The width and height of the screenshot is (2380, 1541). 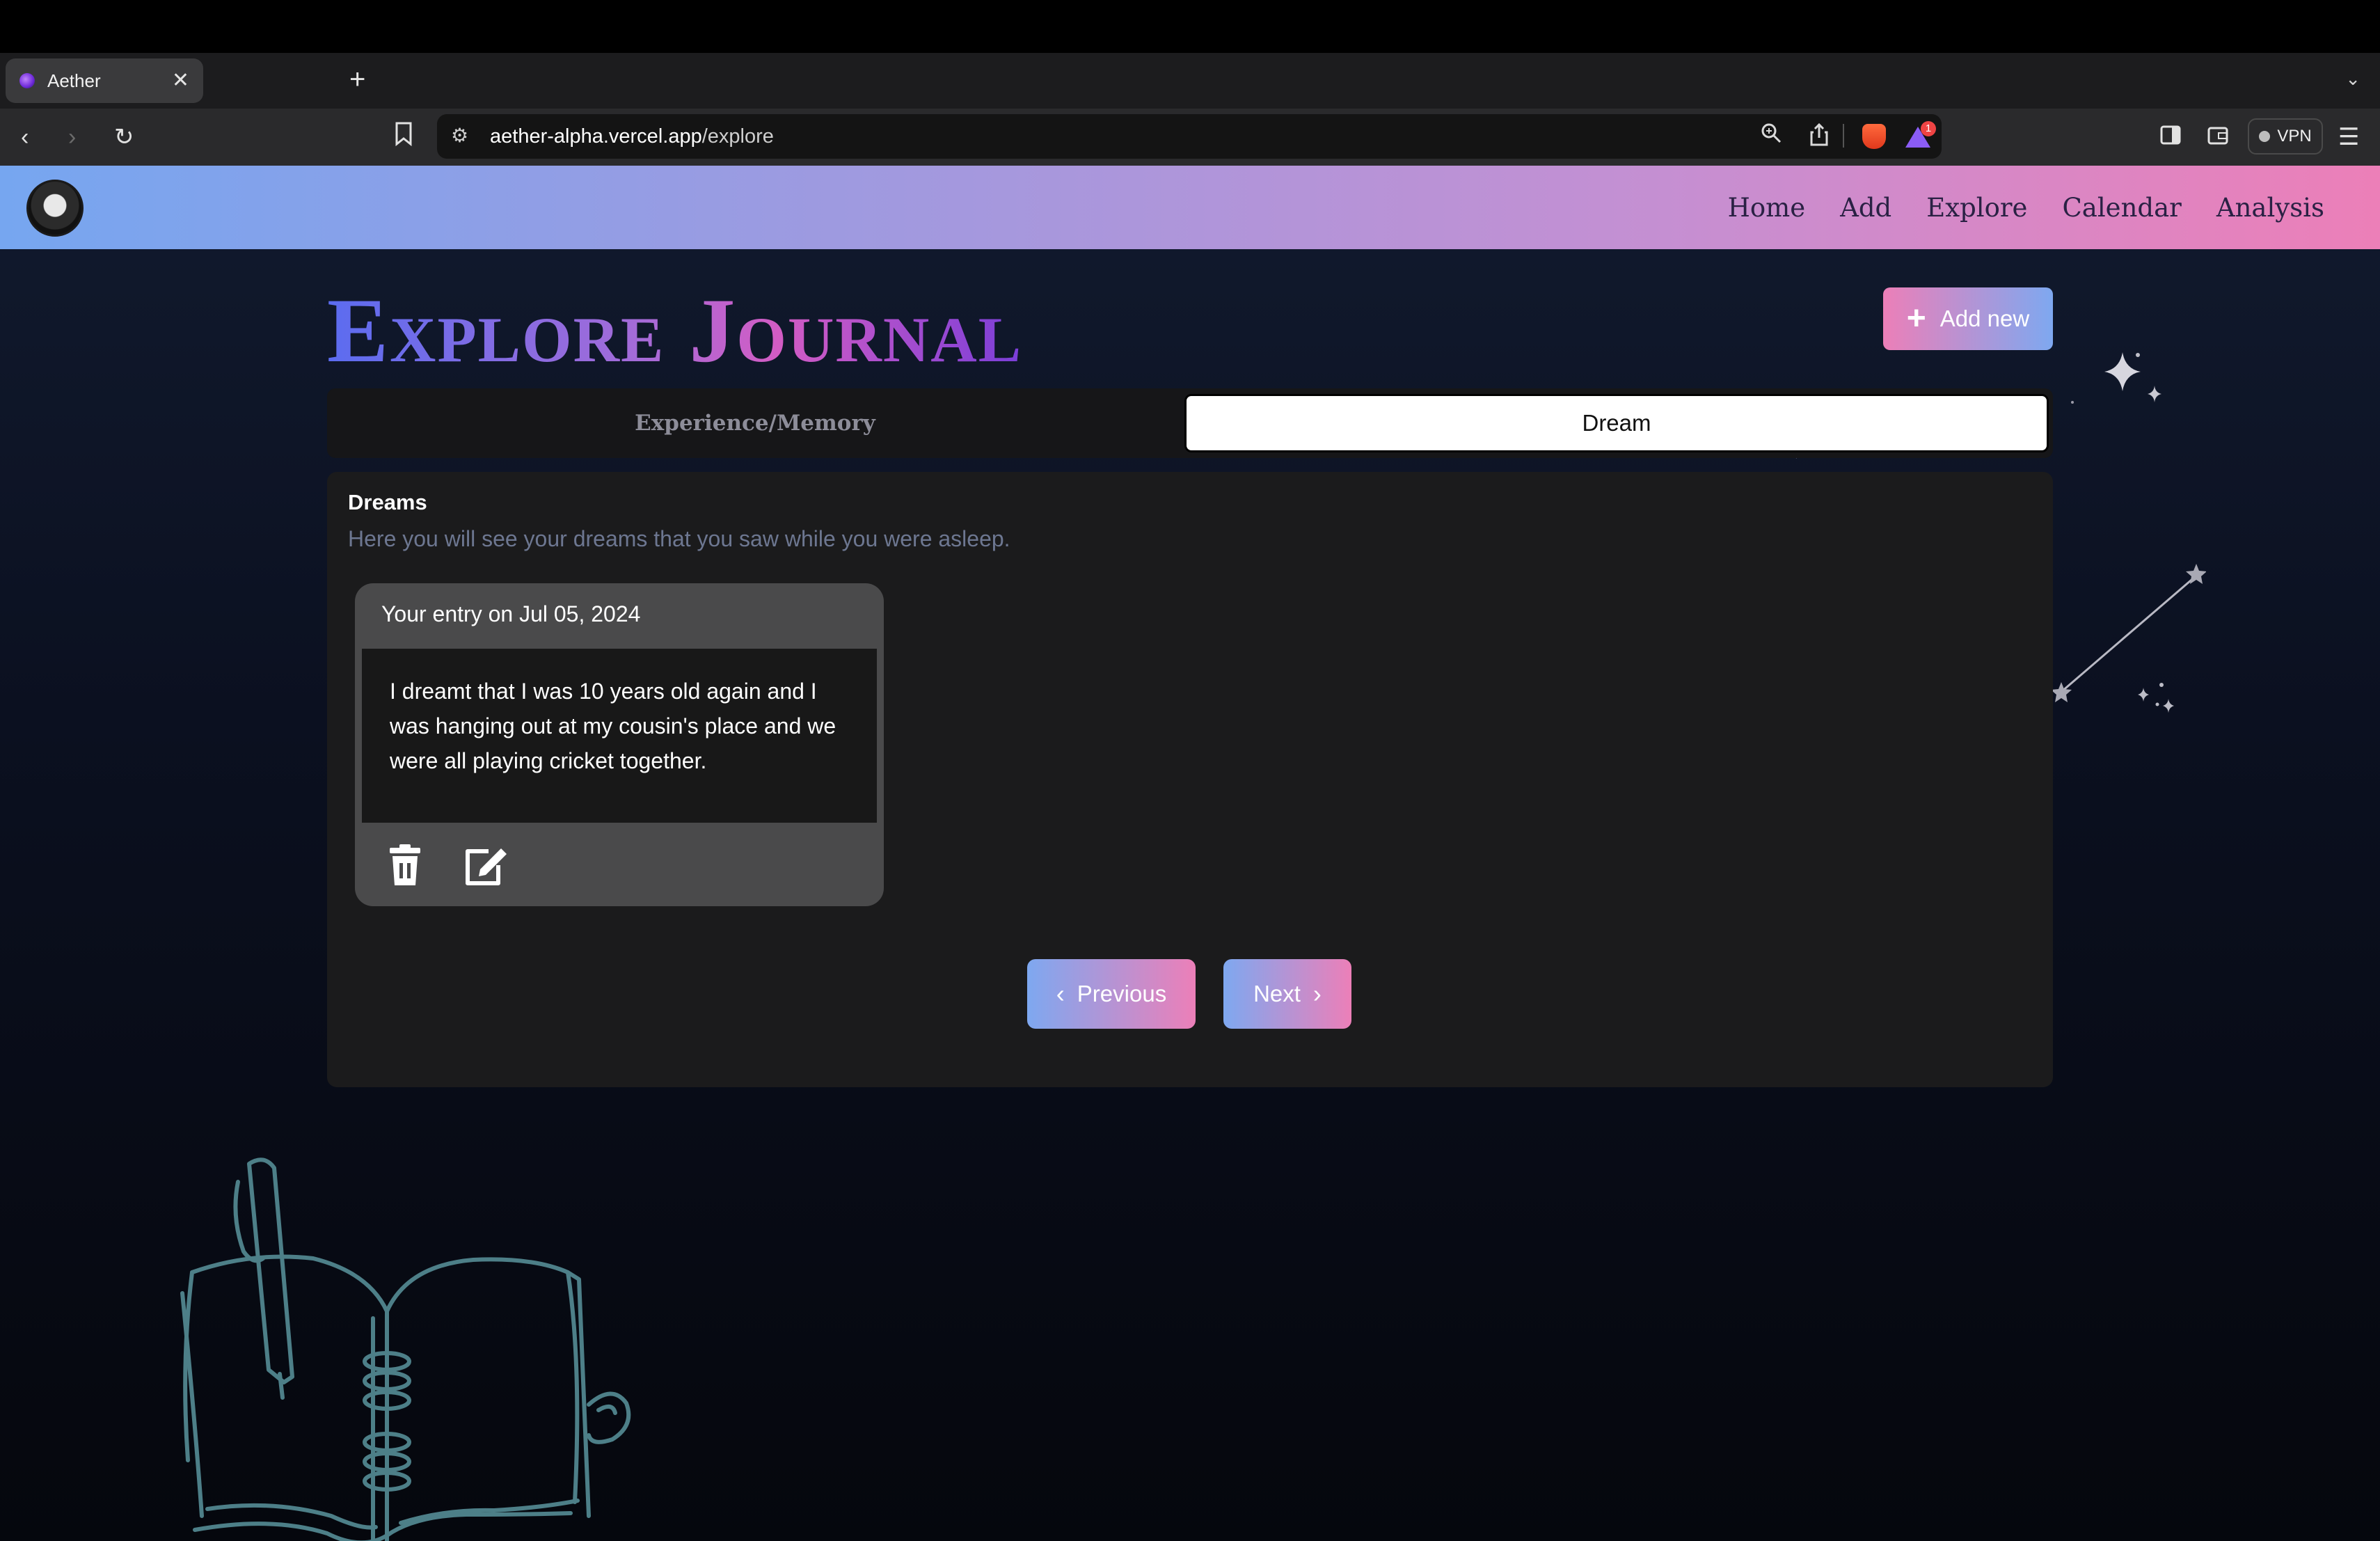 What do you see at coordinates (55, 208) in the screenshot?
I see `avatar` at bounding box center [55, 208].